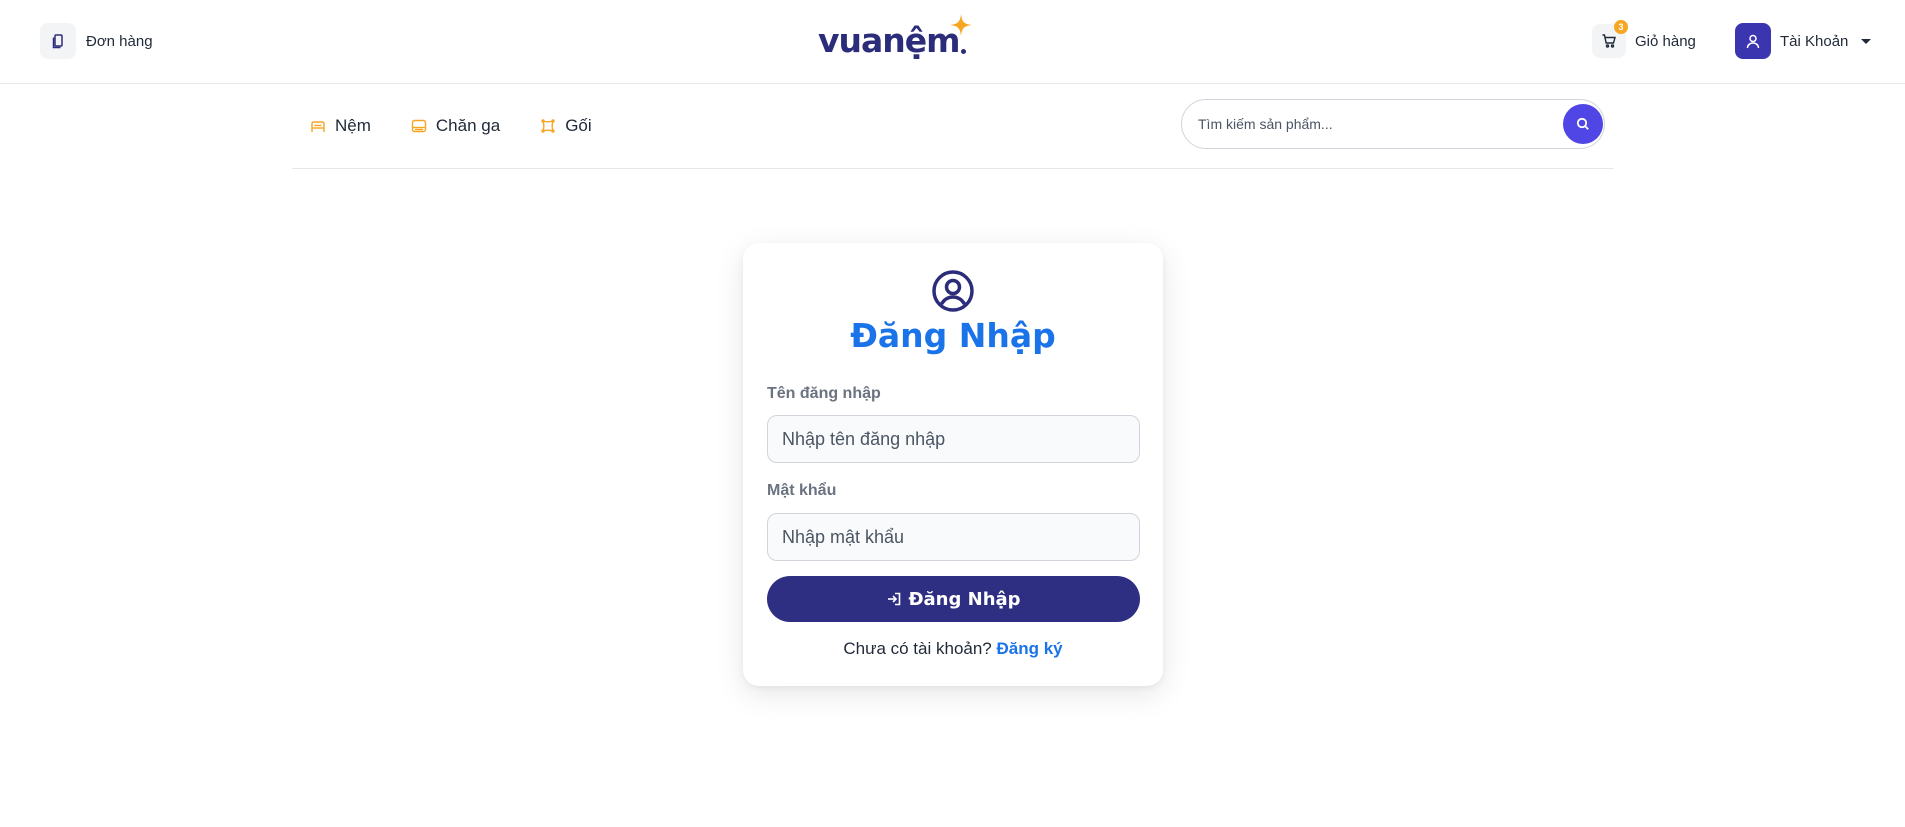 The width and height of the screenshot is (1905, 827). Describe the element at coordinates (824, 393) in the screenshot. I see `username-label: Tên đăng nhập` at that location.